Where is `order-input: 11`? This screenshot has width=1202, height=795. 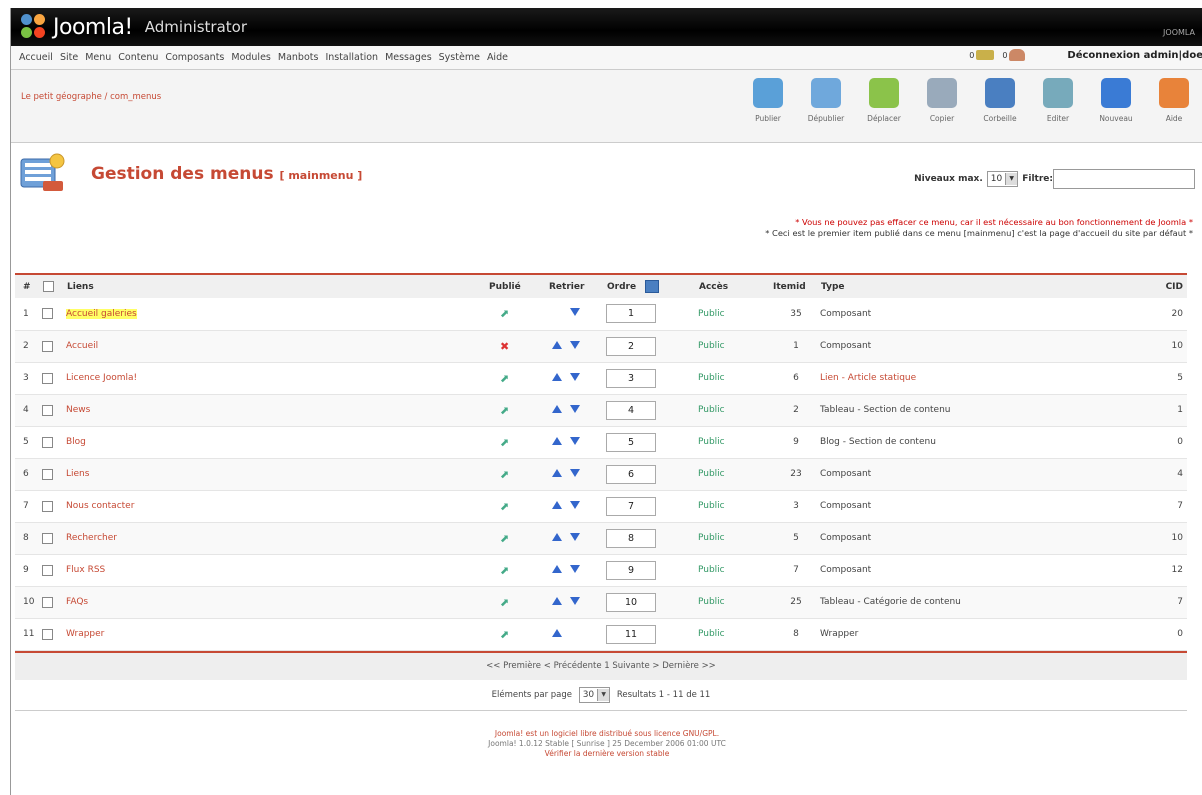 order-input: 11 is located at coordinates (631, 634).